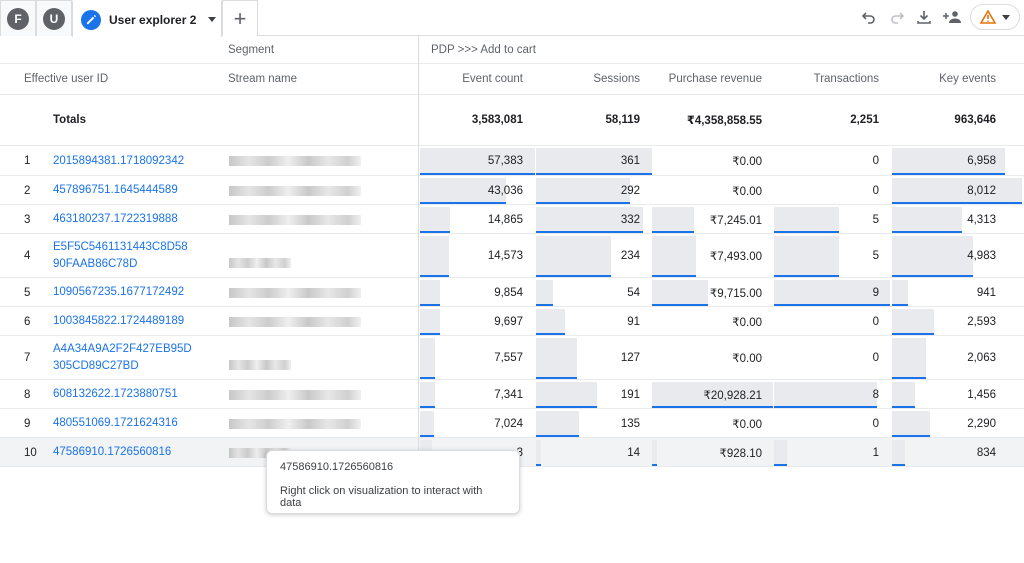 This screenshot has height=563, width=1024. What do you see at coordinates (115, 394) in the screenshot?
I see `user-id-link: 608132622.1723880751` at bounding box center [115, 394].